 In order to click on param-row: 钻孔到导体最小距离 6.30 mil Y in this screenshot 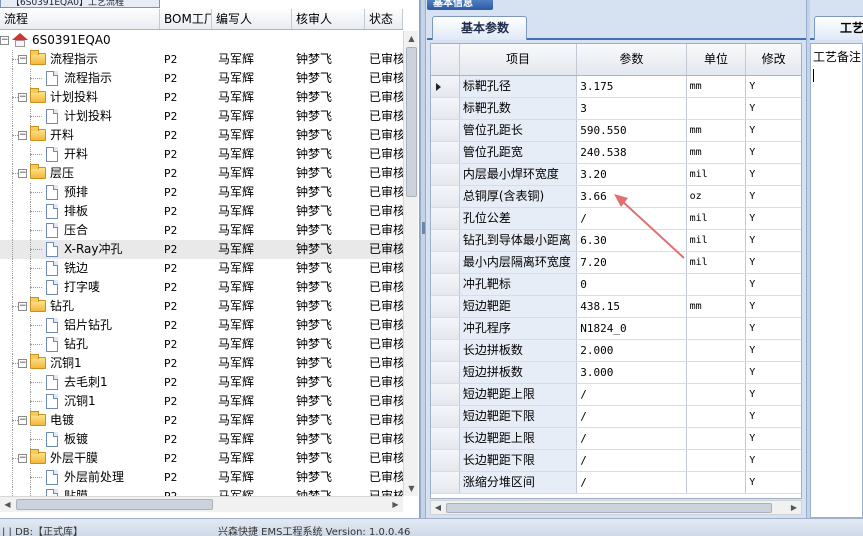, I will do `click(616, 241)`.